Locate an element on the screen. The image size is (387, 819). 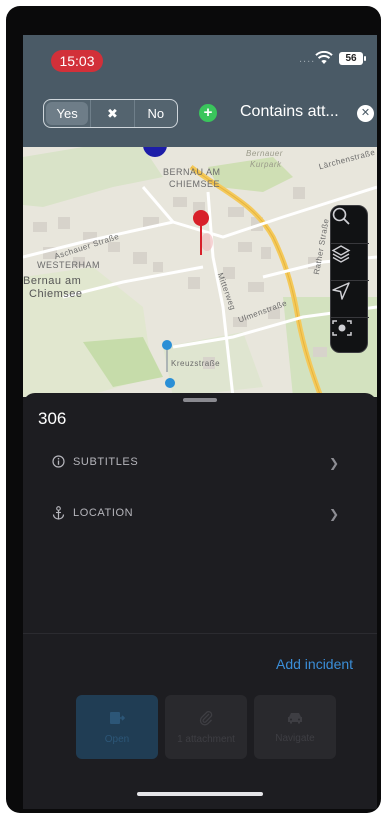
sheet-grabber is located at coordinates (200, 400).